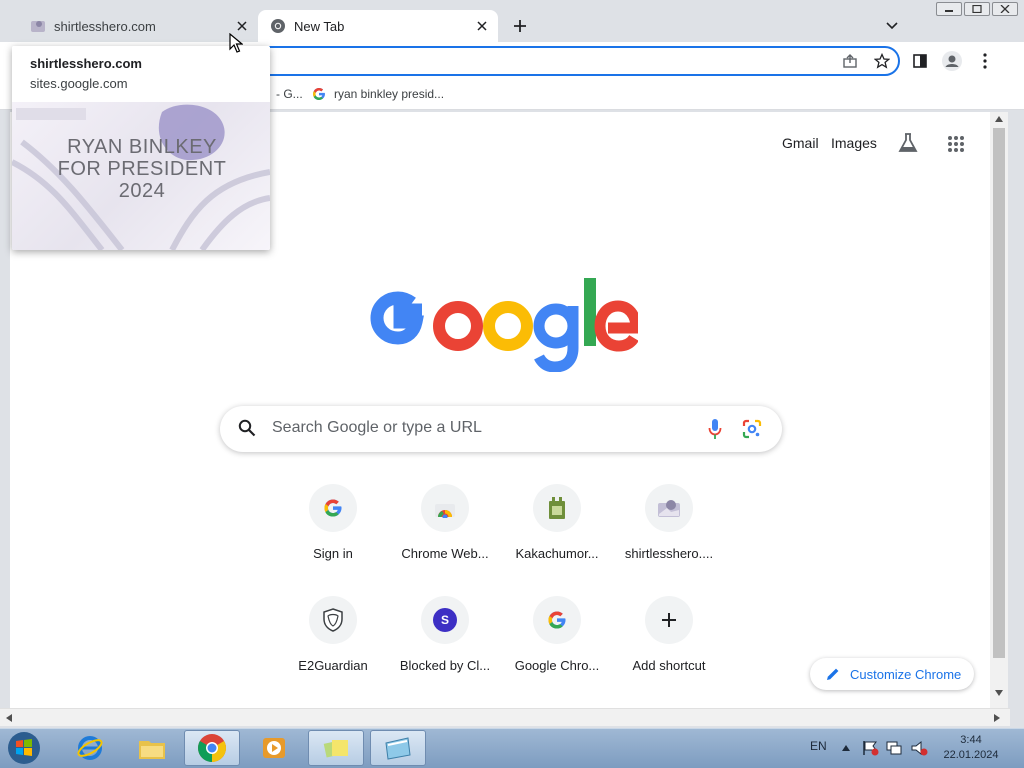  I want to click on shortcut-label: Sign in, so click(333, 553).